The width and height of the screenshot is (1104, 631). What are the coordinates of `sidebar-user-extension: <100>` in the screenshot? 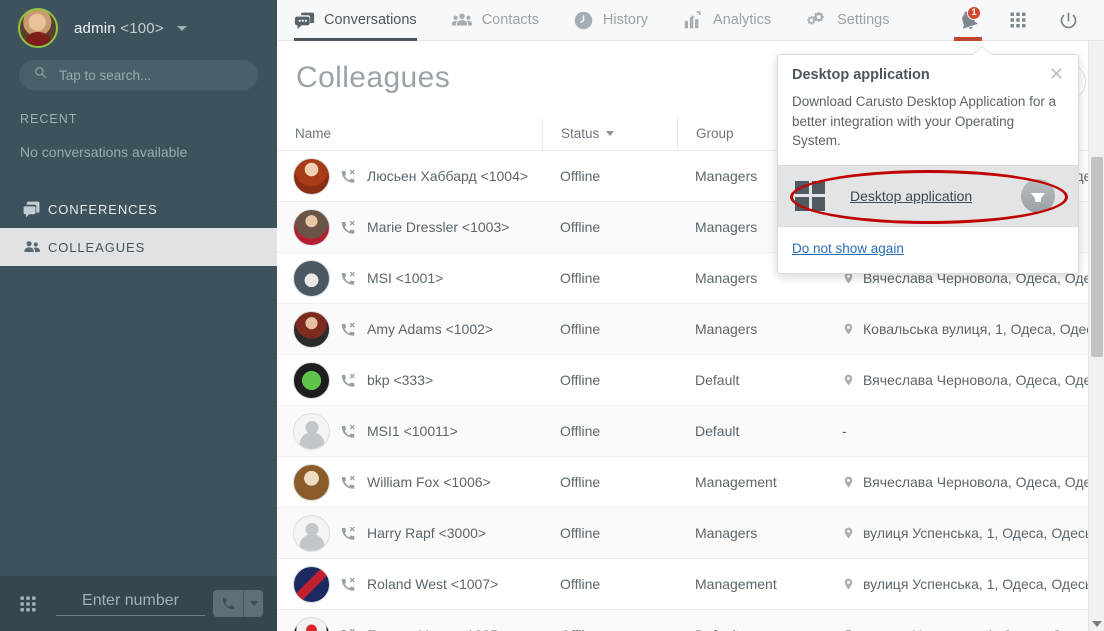 It's located at (142, 28).